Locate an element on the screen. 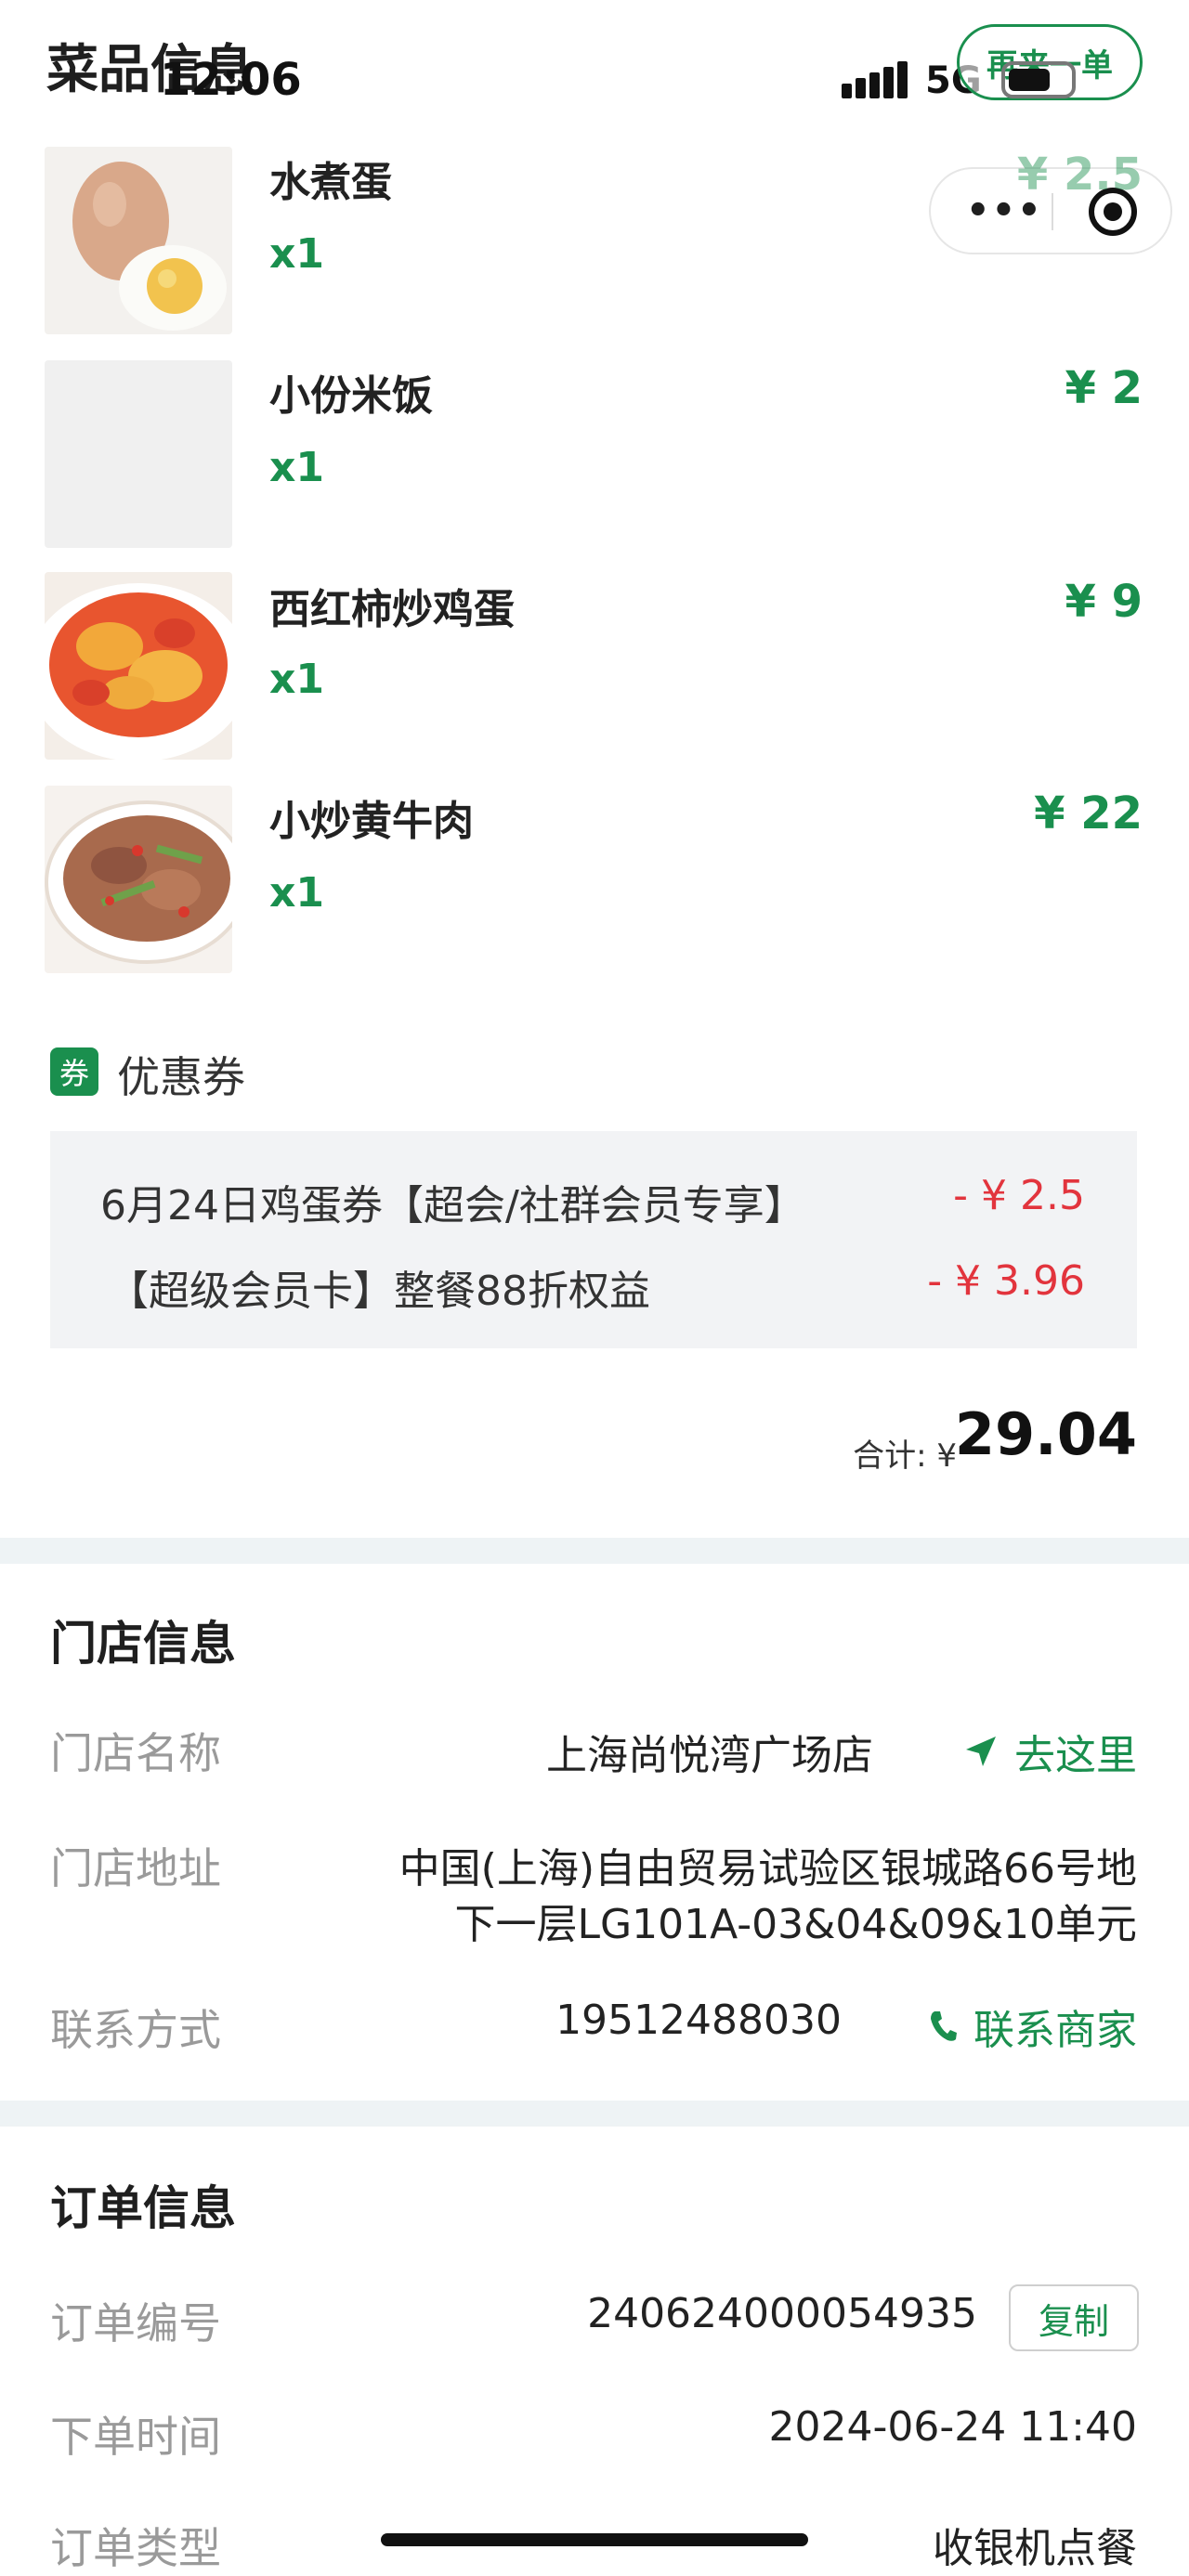  coupon-name: 【超级会员卡】整餐88折权益 is located at coordinates (379, 1291).